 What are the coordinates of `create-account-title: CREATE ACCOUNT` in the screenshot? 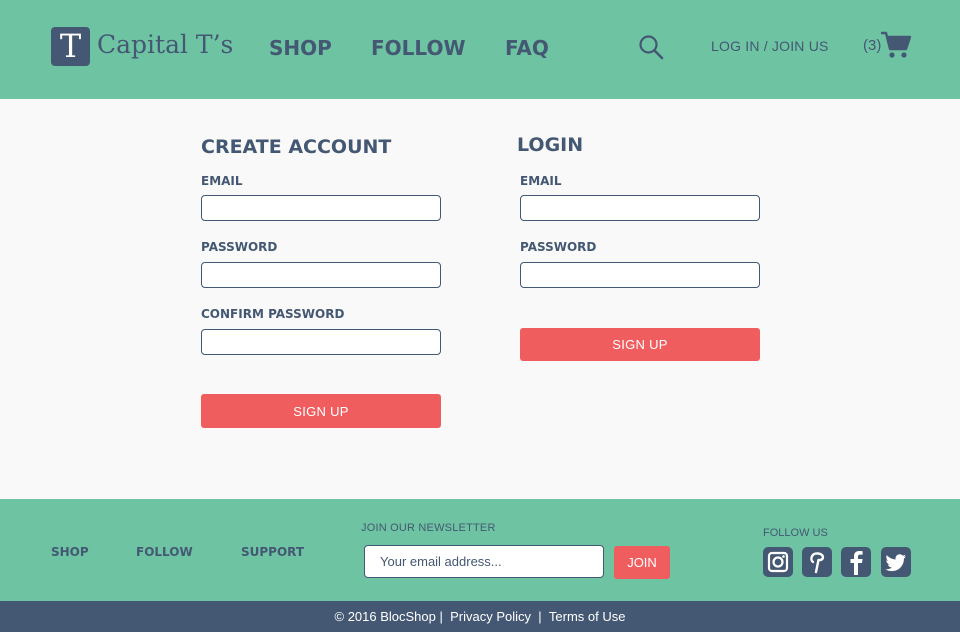 It's located at (296, 147).